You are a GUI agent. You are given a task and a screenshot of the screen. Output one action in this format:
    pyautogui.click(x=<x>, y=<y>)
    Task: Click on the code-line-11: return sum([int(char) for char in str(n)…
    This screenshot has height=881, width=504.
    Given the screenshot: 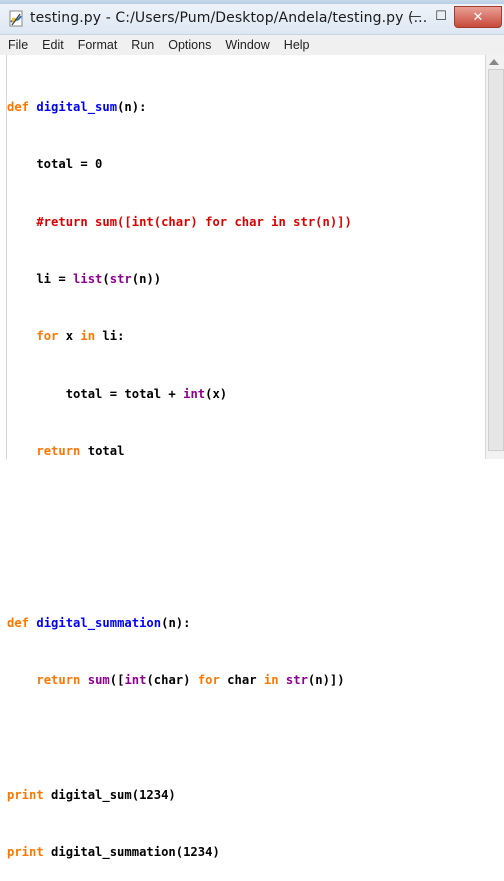 What is the action you would take?
    pyautogui.click(x=179, y=680)
    